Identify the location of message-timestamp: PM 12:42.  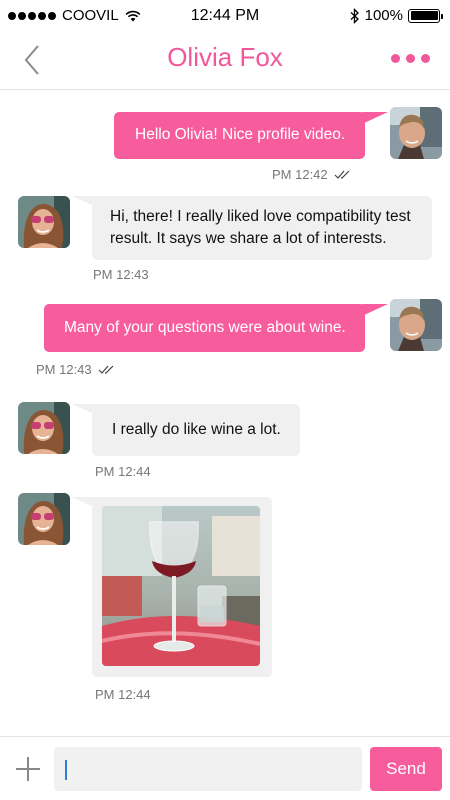
(312, 174).